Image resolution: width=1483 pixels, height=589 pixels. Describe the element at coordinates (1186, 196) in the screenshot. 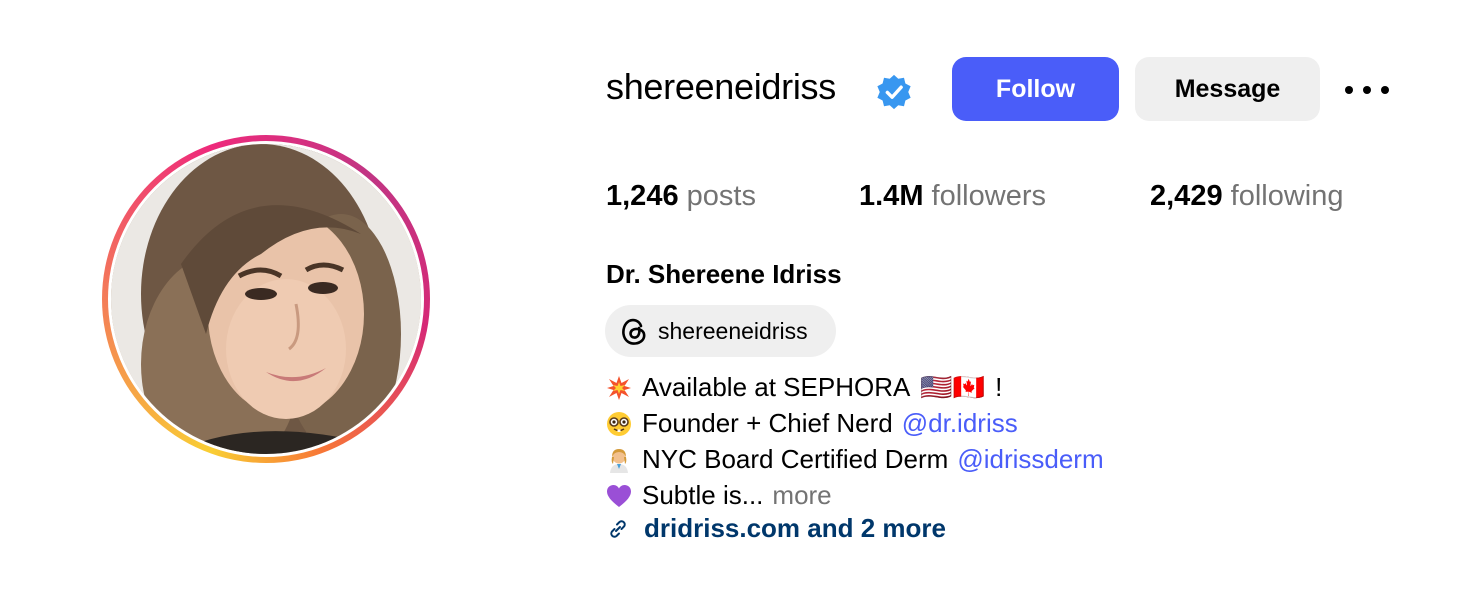

I see `following-count: 2,429` at that location.